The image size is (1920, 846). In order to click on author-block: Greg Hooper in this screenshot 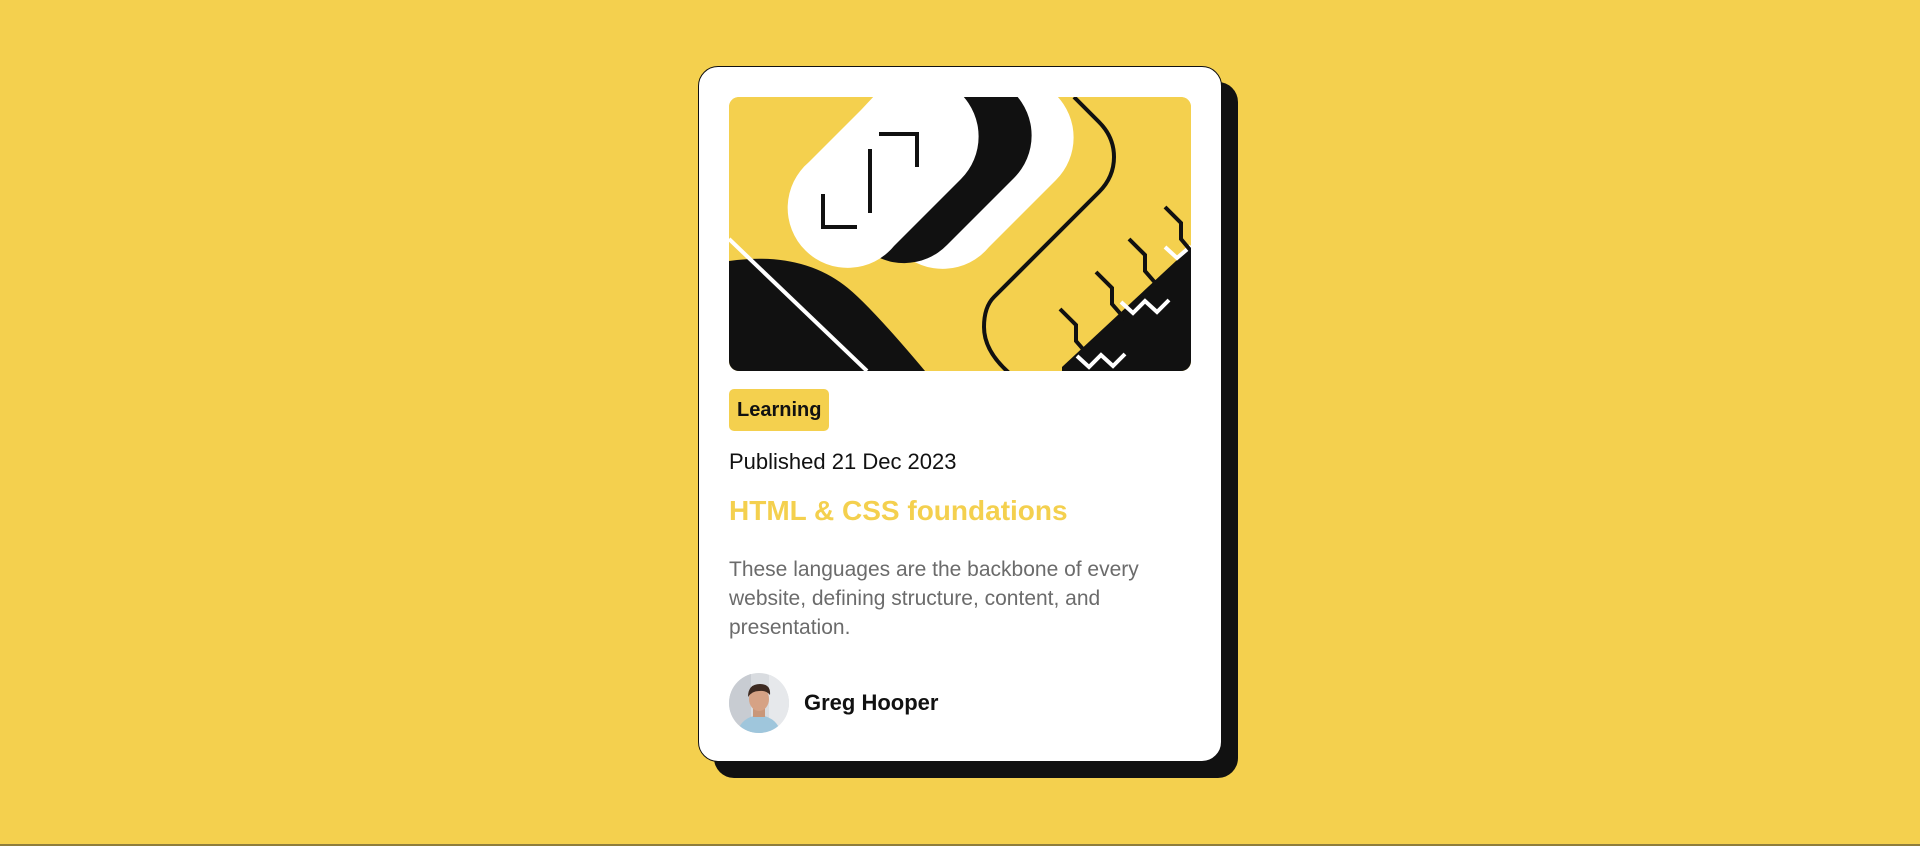, I will do `click(833, 703)`.